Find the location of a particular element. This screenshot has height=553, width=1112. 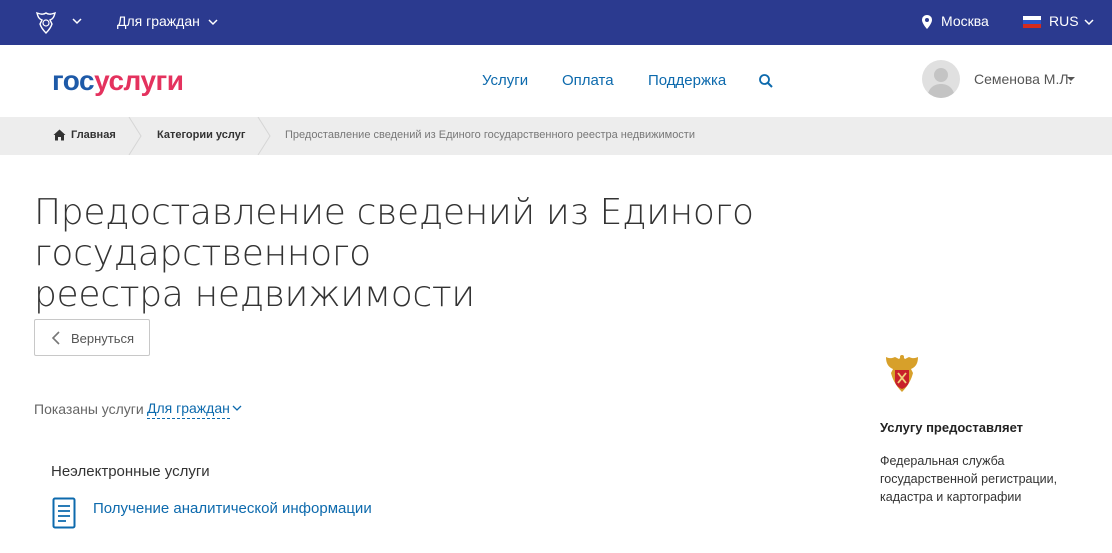

logo-part1: гос is located at coordinates (73, 80).